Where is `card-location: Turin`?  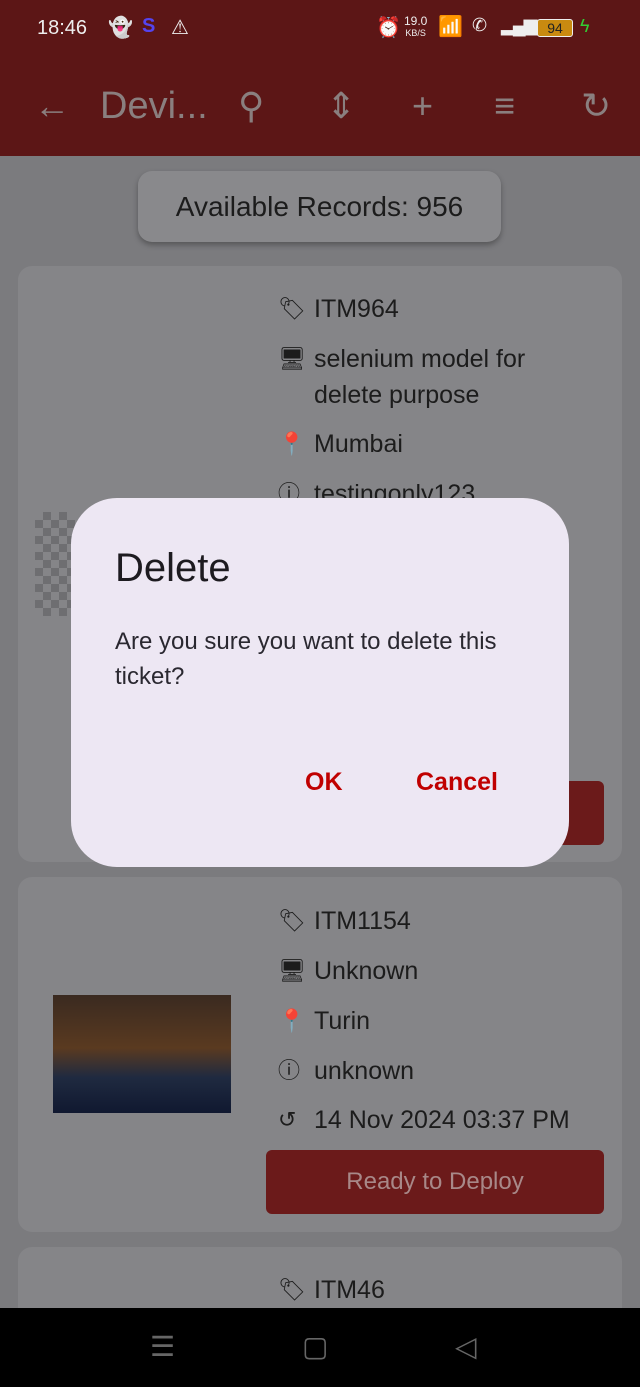 card-location: Turin is located at coordinates (342, 1021).